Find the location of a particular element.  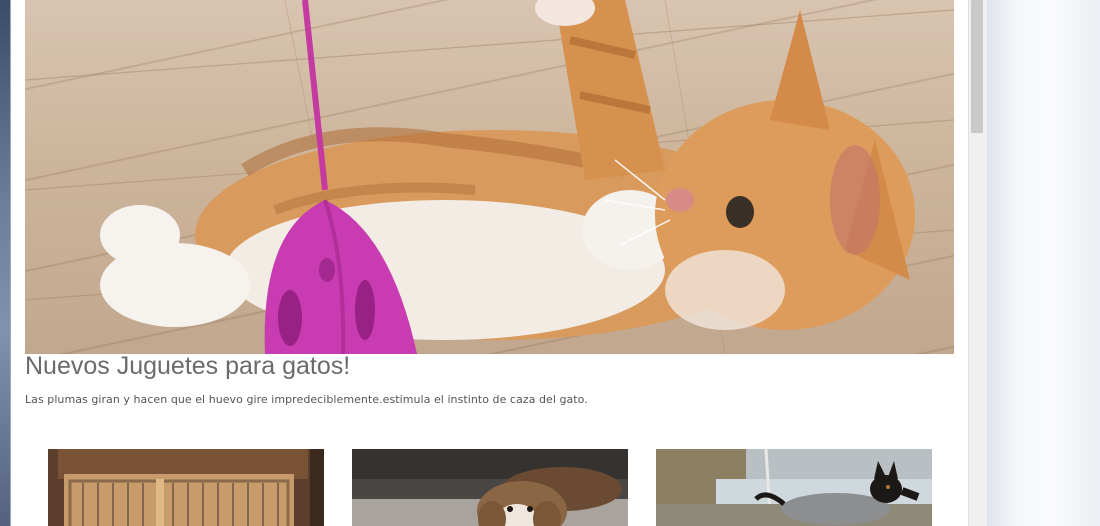

dog-crate-photo-icon is located at coordinates (186, 487).